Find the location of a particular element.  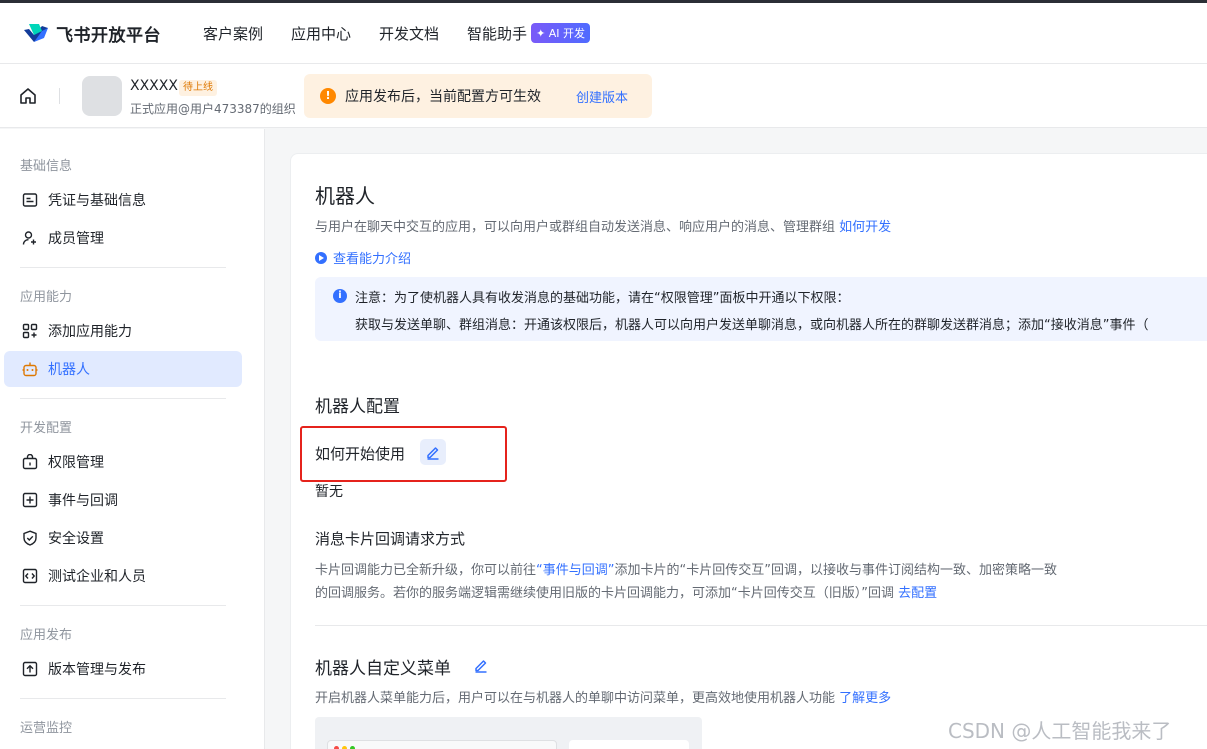

sidebar-item-add-capability: 添加应用能力 is located at coordinates (123, 331).